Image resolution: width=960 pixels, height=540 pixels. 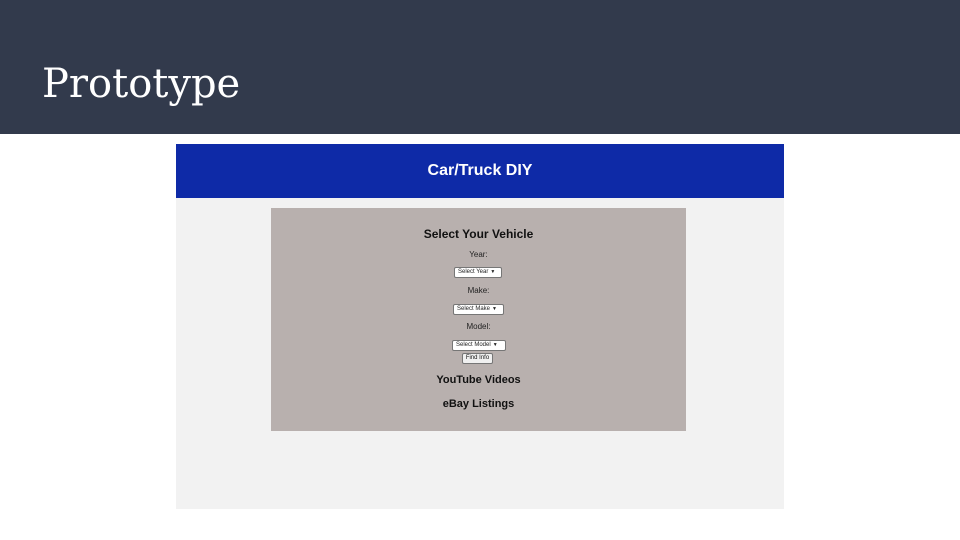 I want to click on site-title: Car/Truck DIY, so click(x=480, y=170).